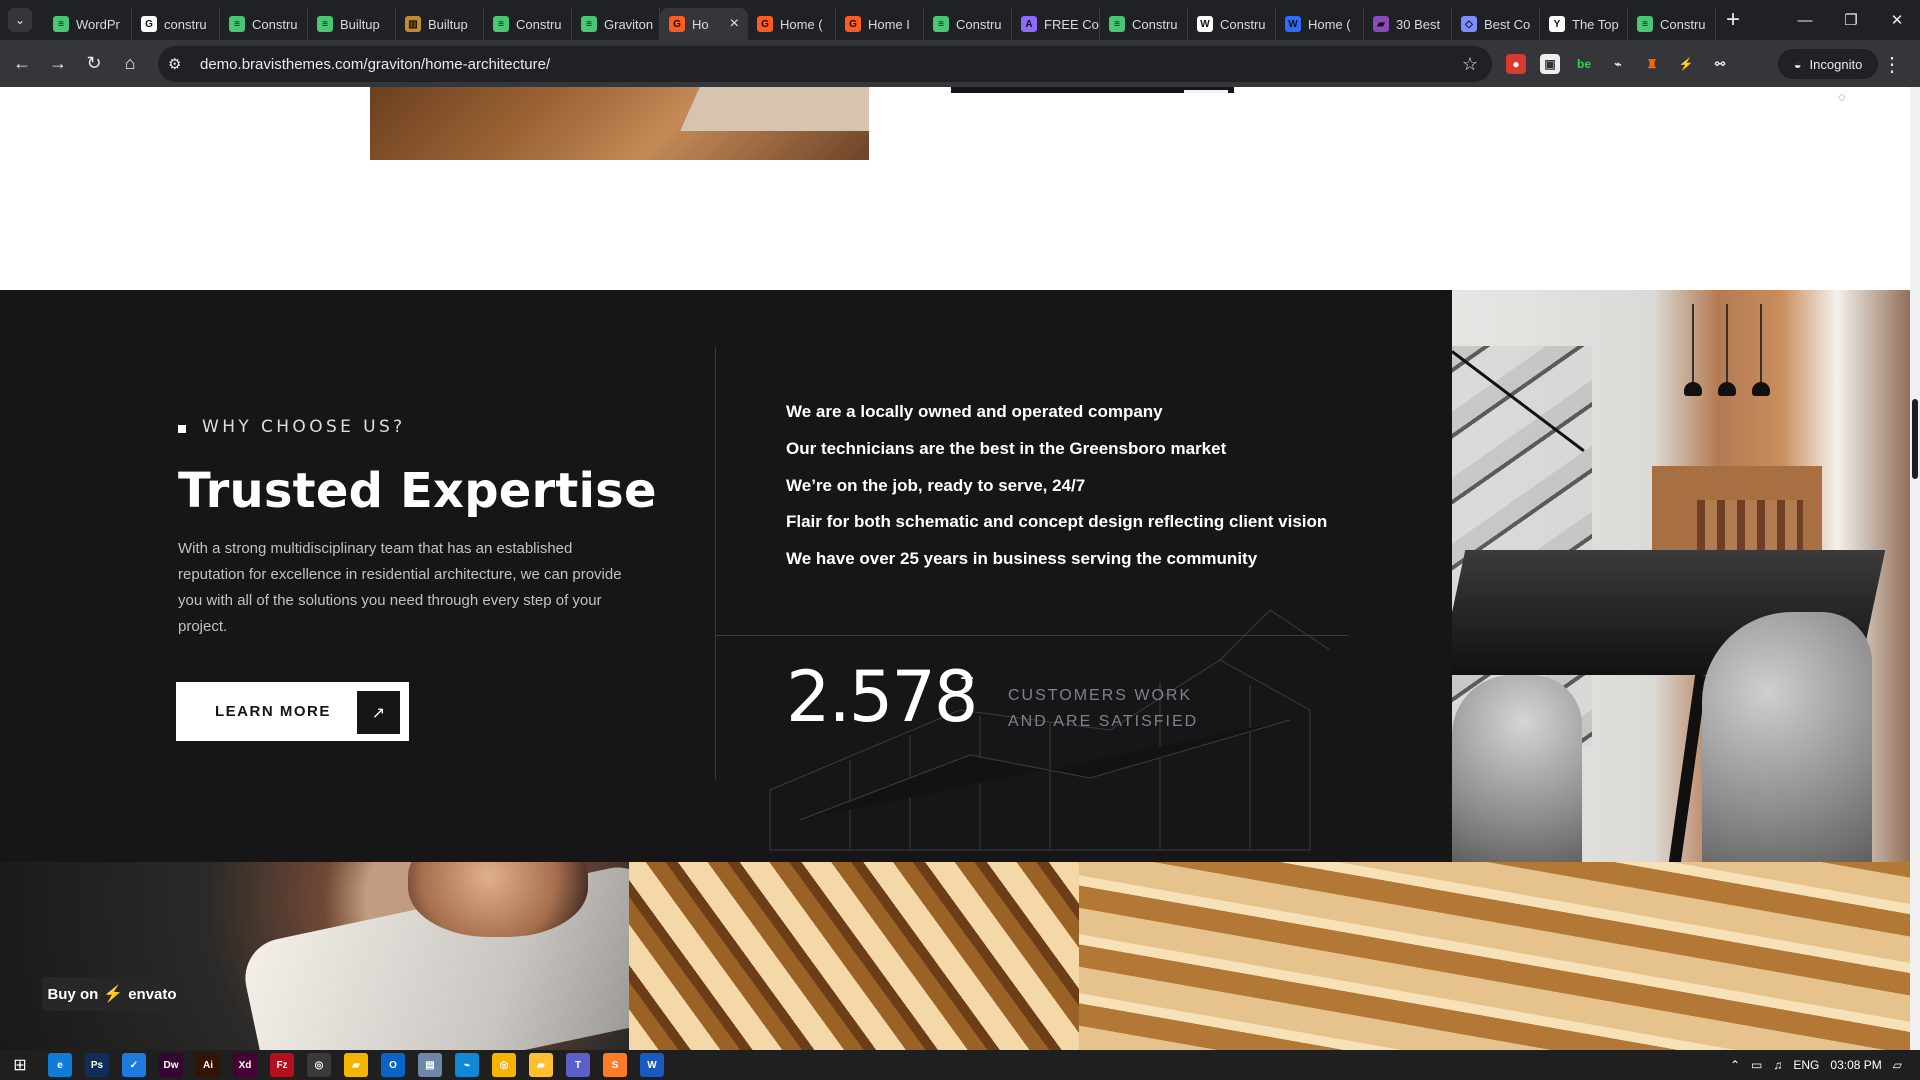 The width and height of the screenshot is (1920, 1080). Describe the element at coordinates (704, 24) in the screenshot. I see `browser-tab: G Ho ×` at that location.